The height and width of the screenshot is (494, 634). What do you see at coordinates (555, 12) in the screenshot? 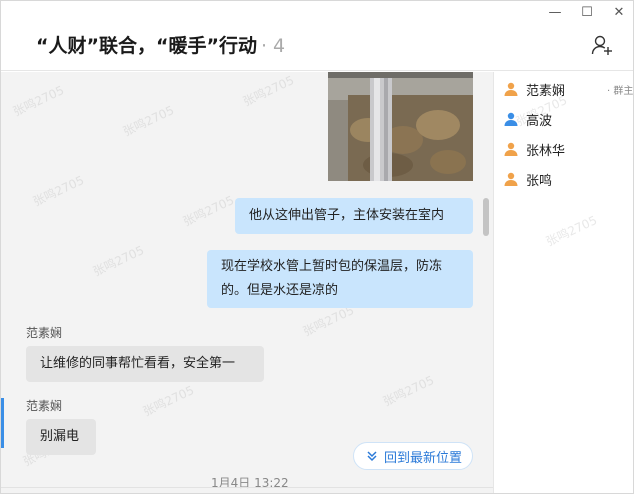
I see `minimize-button: —` at bounding box center [555, 12].